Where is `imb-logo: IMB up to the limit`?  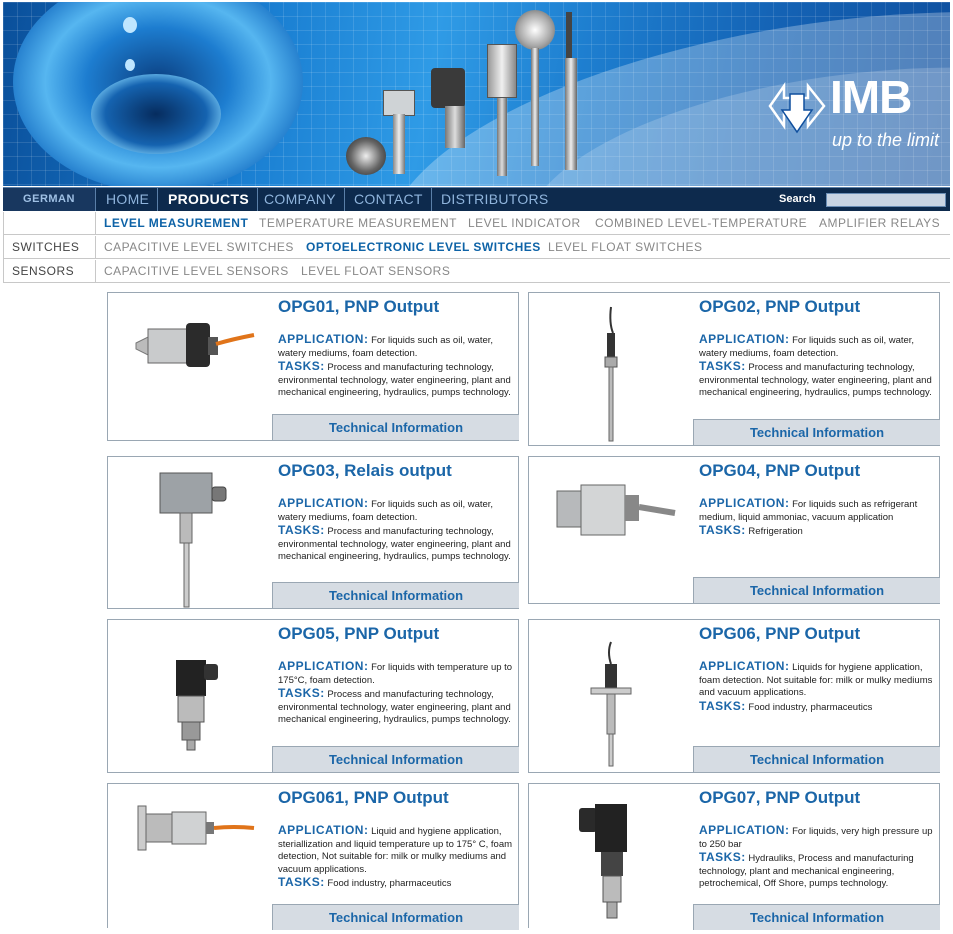
imb-logo: IMB up to the limit is located at coordinates (854, 113).